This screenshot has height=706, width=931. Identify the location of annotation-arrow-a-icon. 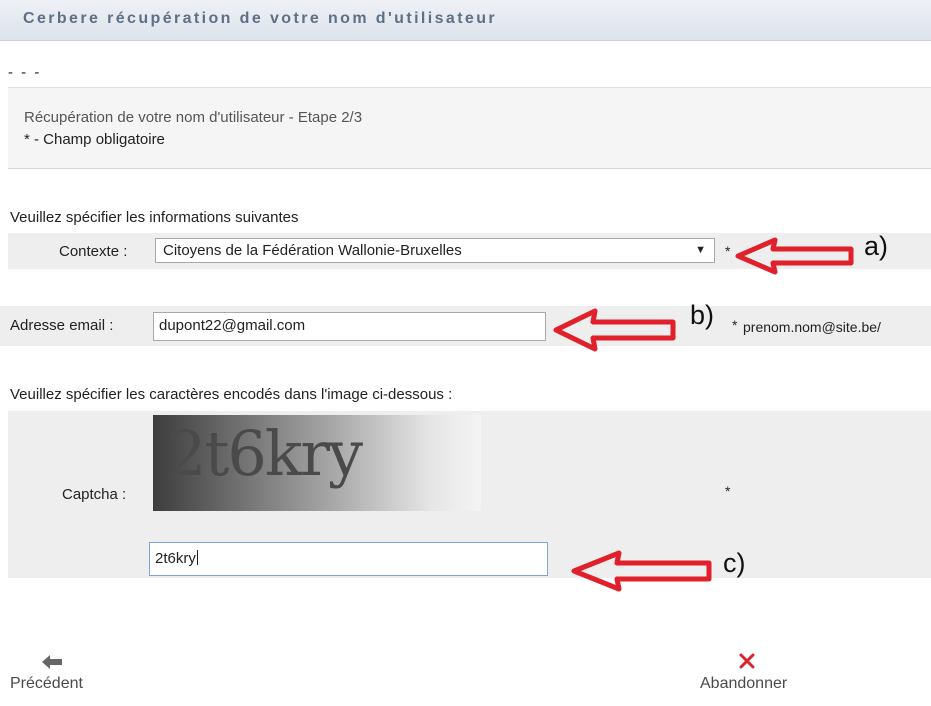
(794, 256).